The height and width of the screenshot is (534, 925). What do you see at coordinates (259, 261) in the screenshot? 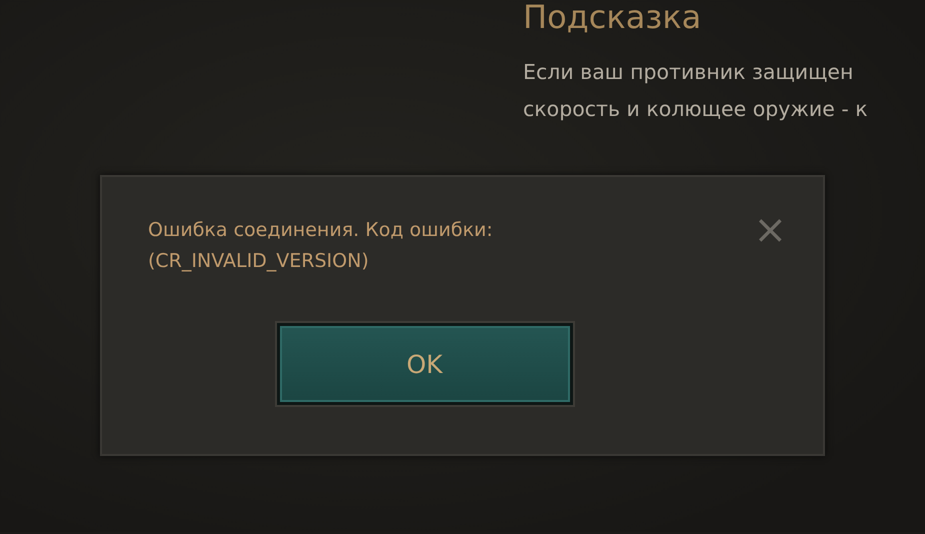
I see `error-message: (CR_INVALID_VERSION)` at bounding box center [259, 261].